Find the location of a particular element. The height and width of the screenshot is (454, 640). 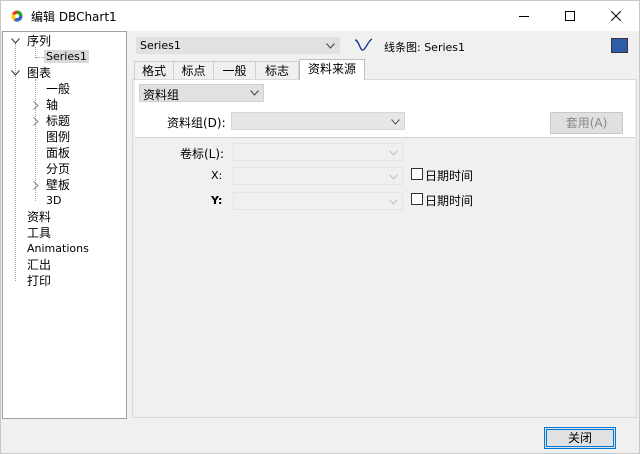

close-icon is located at coordinates (616, 16).